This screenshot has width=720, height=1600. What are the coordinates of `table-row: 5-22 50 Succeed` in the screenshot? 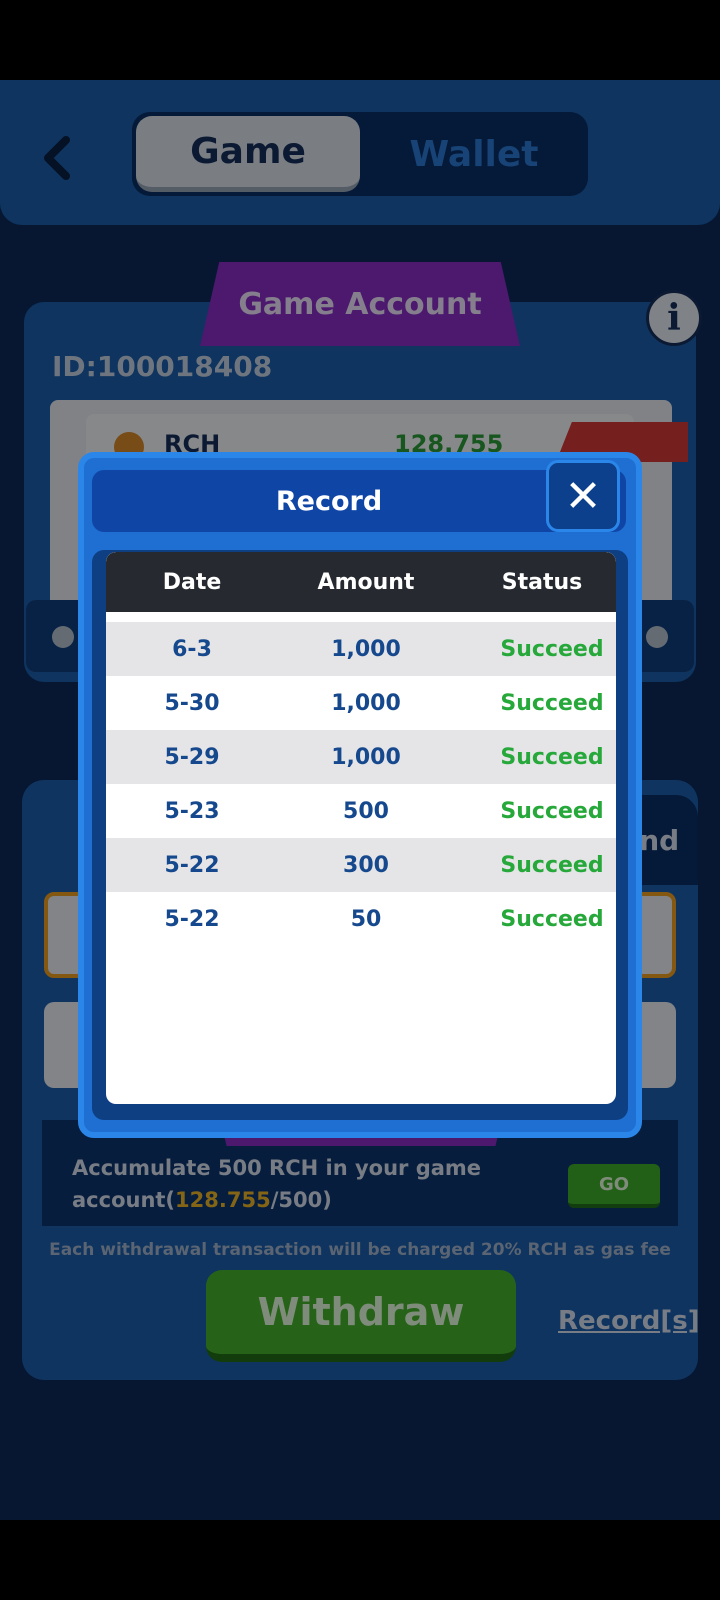 It's located at (361, 919).